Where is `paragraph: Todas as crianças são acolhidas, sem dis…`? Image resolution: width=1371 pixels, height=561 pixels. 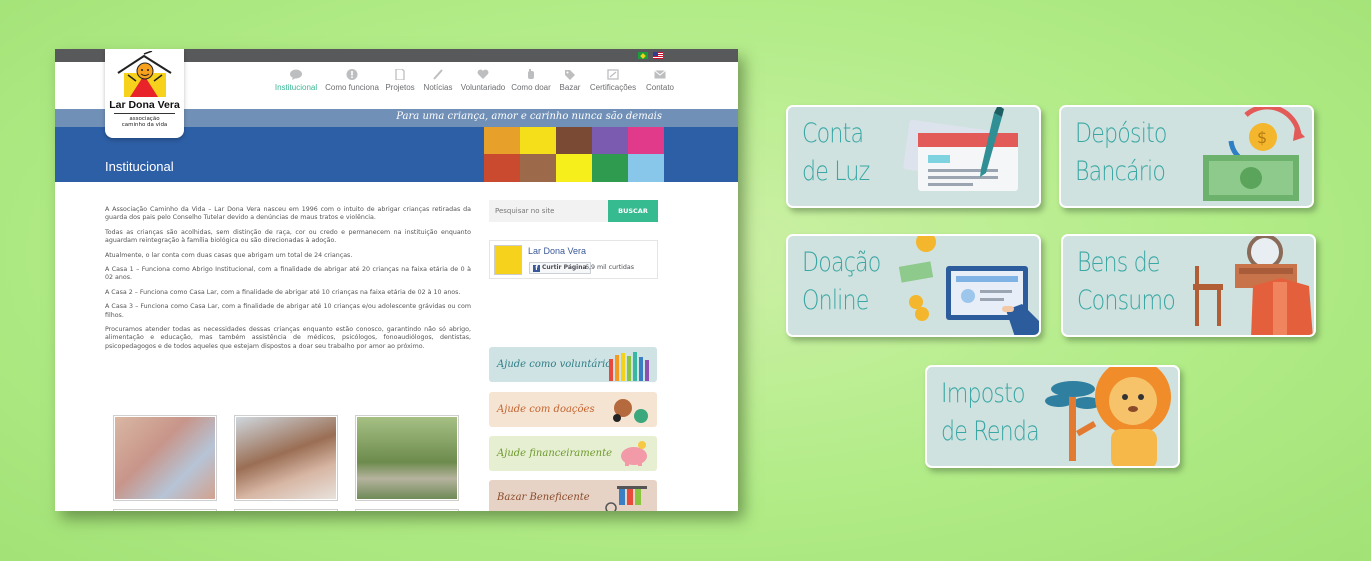 paragraph: Todas as crianças são acolhidas, sem dis… is located at coordinates (288, 236).